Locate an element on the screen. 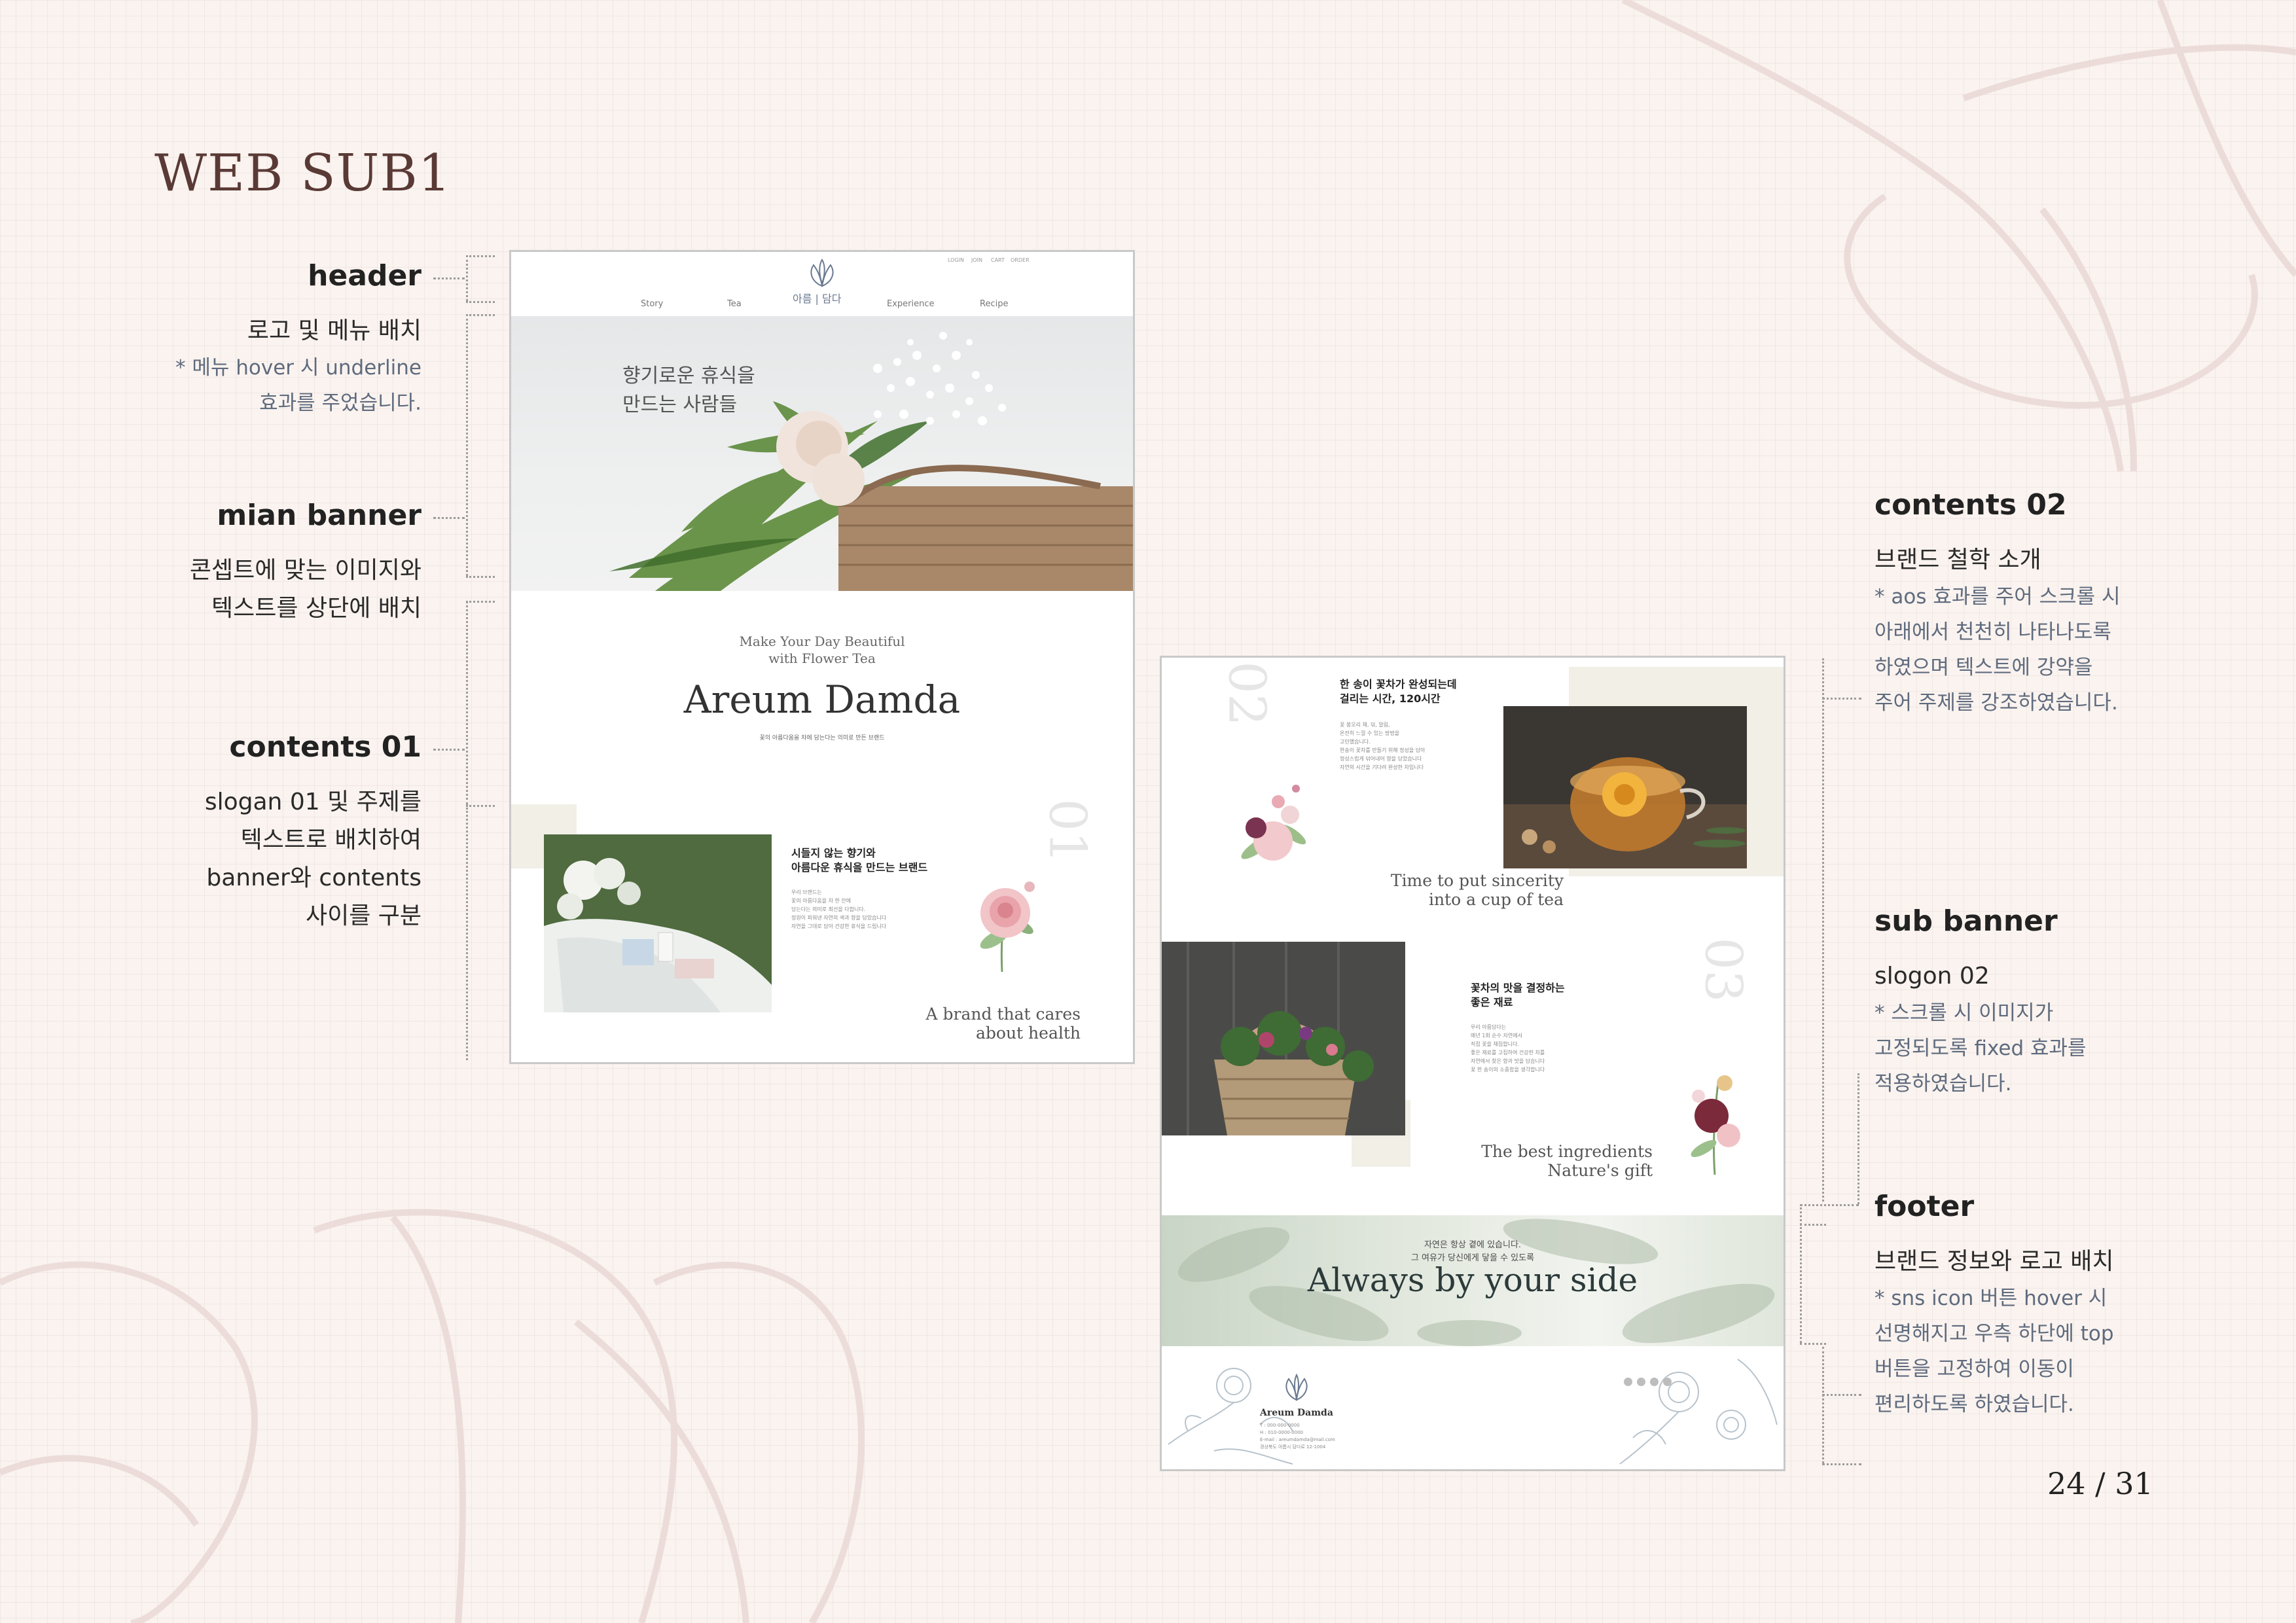  body-line: 담는다는 의미로 최선을 다합니다. is located at coordinates (828, 909).